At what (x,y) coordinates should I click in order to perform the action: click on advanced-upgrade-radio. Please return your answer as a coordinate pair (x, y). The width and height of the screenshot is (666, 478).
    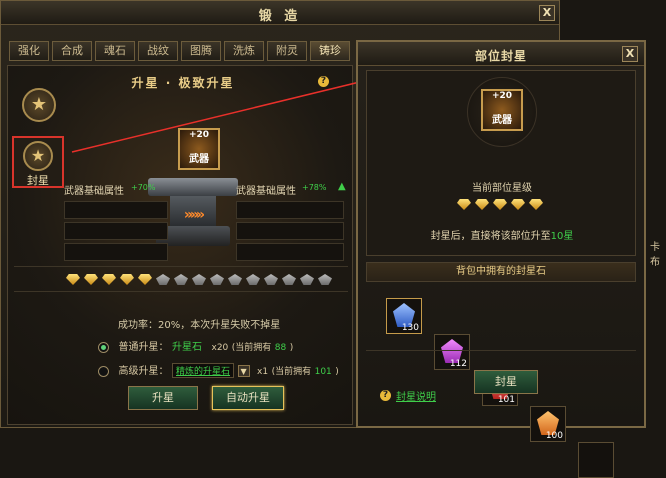
    Looking at the image, I should click on (103, 371).